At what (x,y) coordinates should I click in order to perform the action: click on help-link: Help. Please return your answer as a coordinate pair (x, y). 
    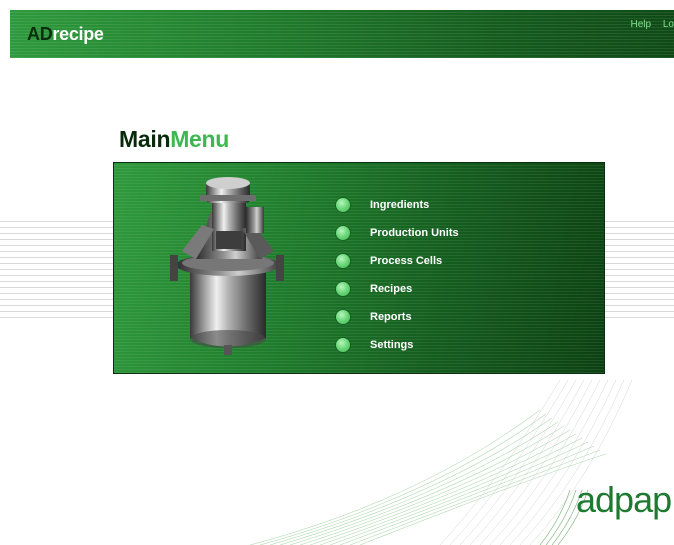
    Looking at the image, I should click on (641, 24).